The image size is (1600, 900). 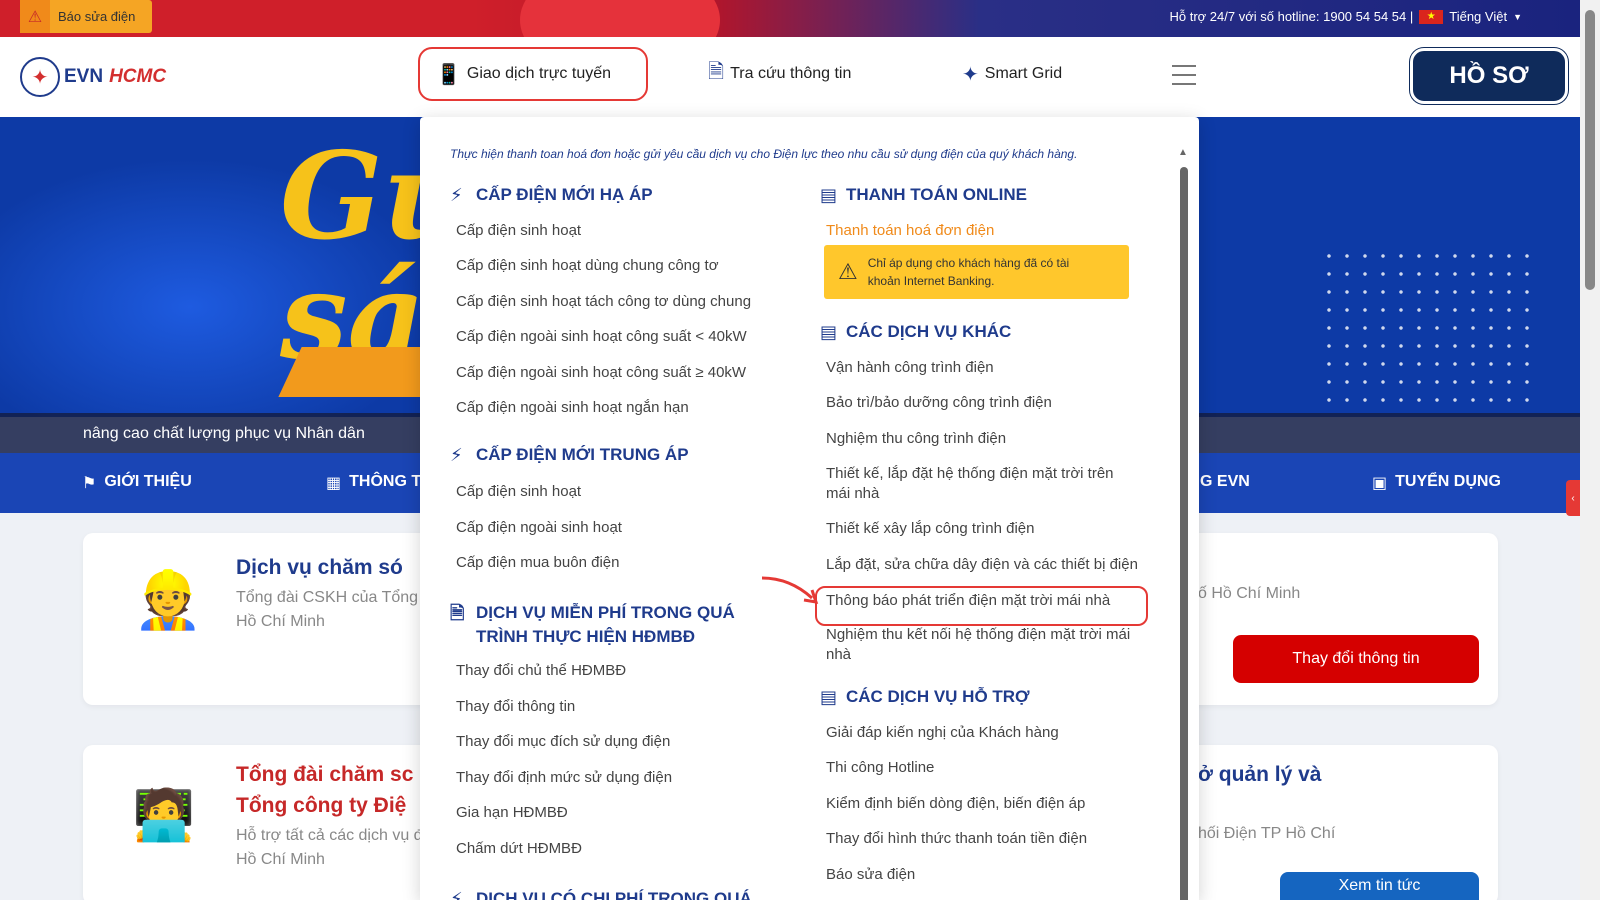 I want to click on language-selector: Tiếng Việt, so click(x=1478, y=16).